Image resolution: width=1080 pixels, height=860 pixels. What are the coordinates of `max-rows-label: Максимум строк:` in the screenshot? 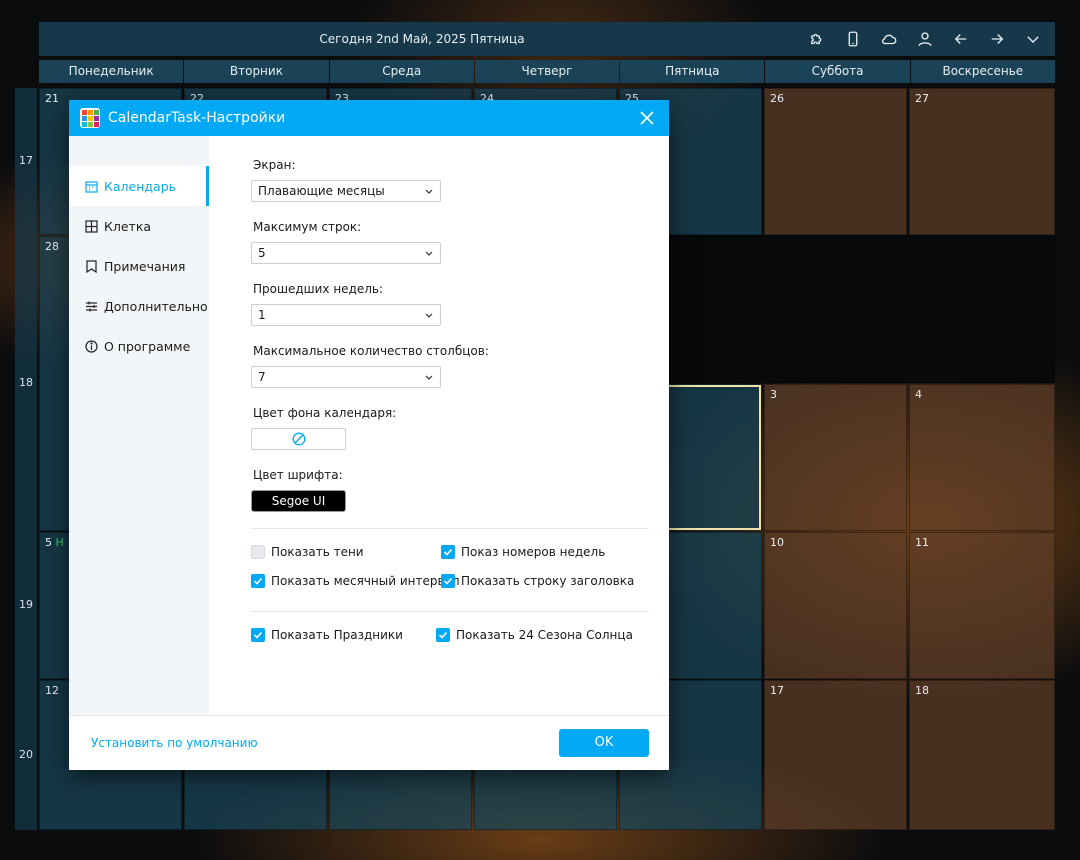 It's located at (307, 227).